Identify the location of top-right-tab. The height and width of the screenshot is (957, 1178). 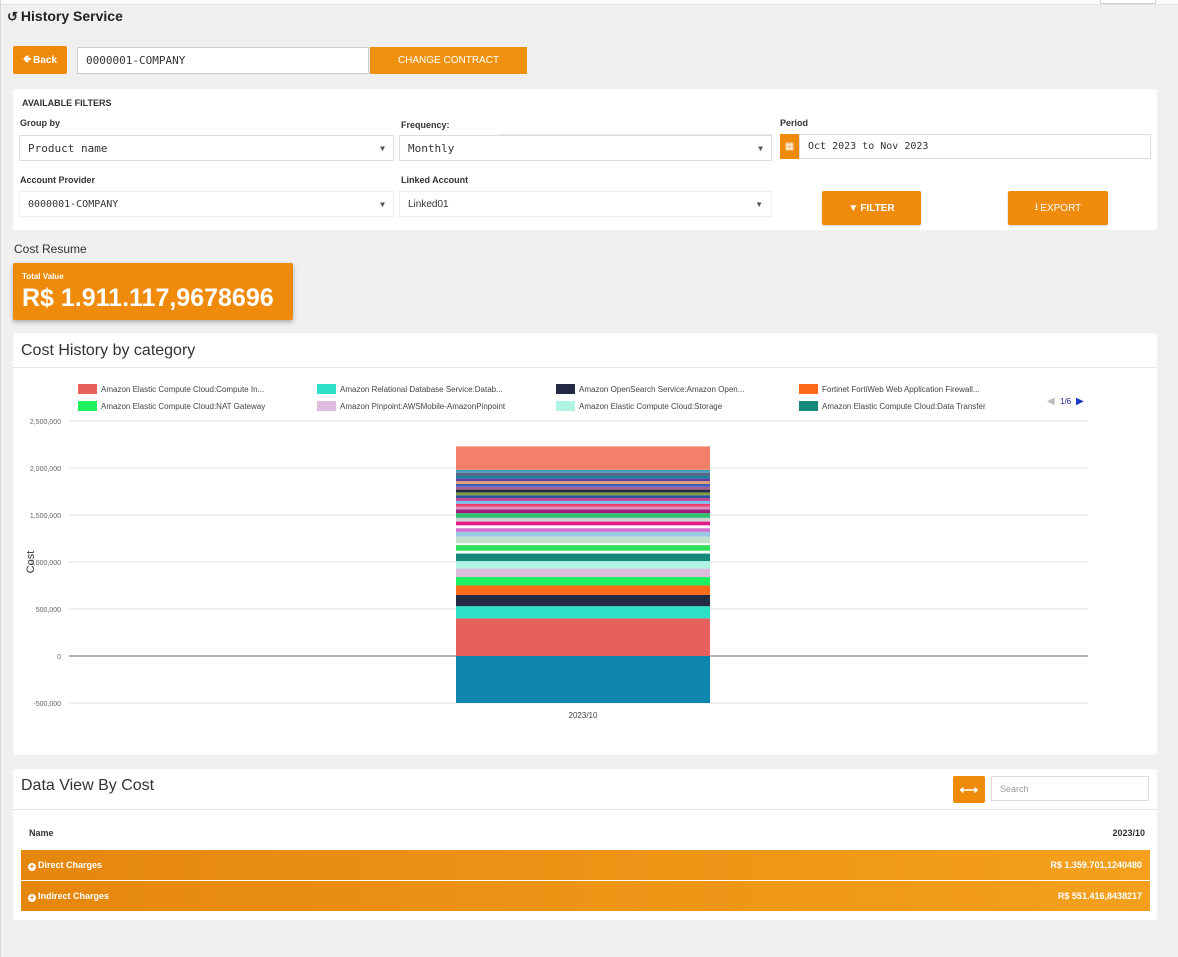
(1128, 2).